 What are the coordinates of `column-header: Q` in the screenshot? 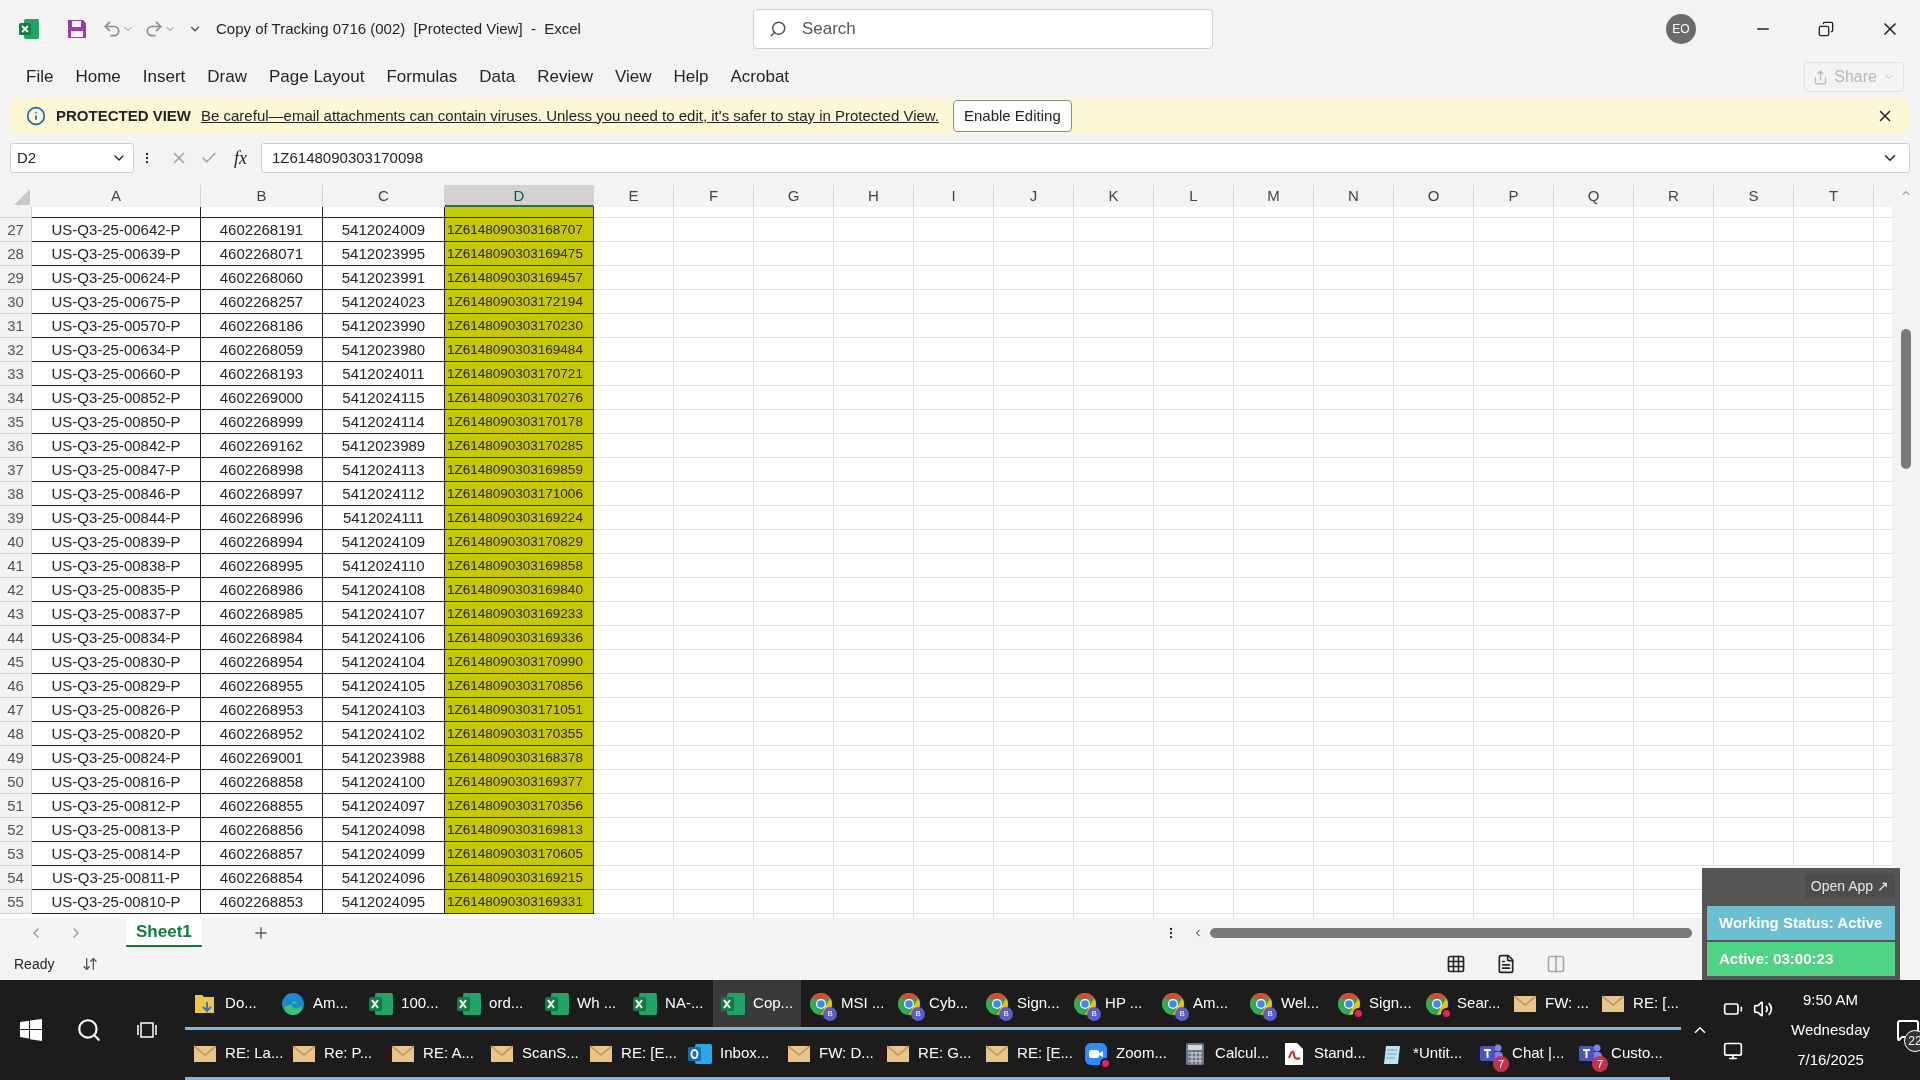 It's located at (1594, 196).